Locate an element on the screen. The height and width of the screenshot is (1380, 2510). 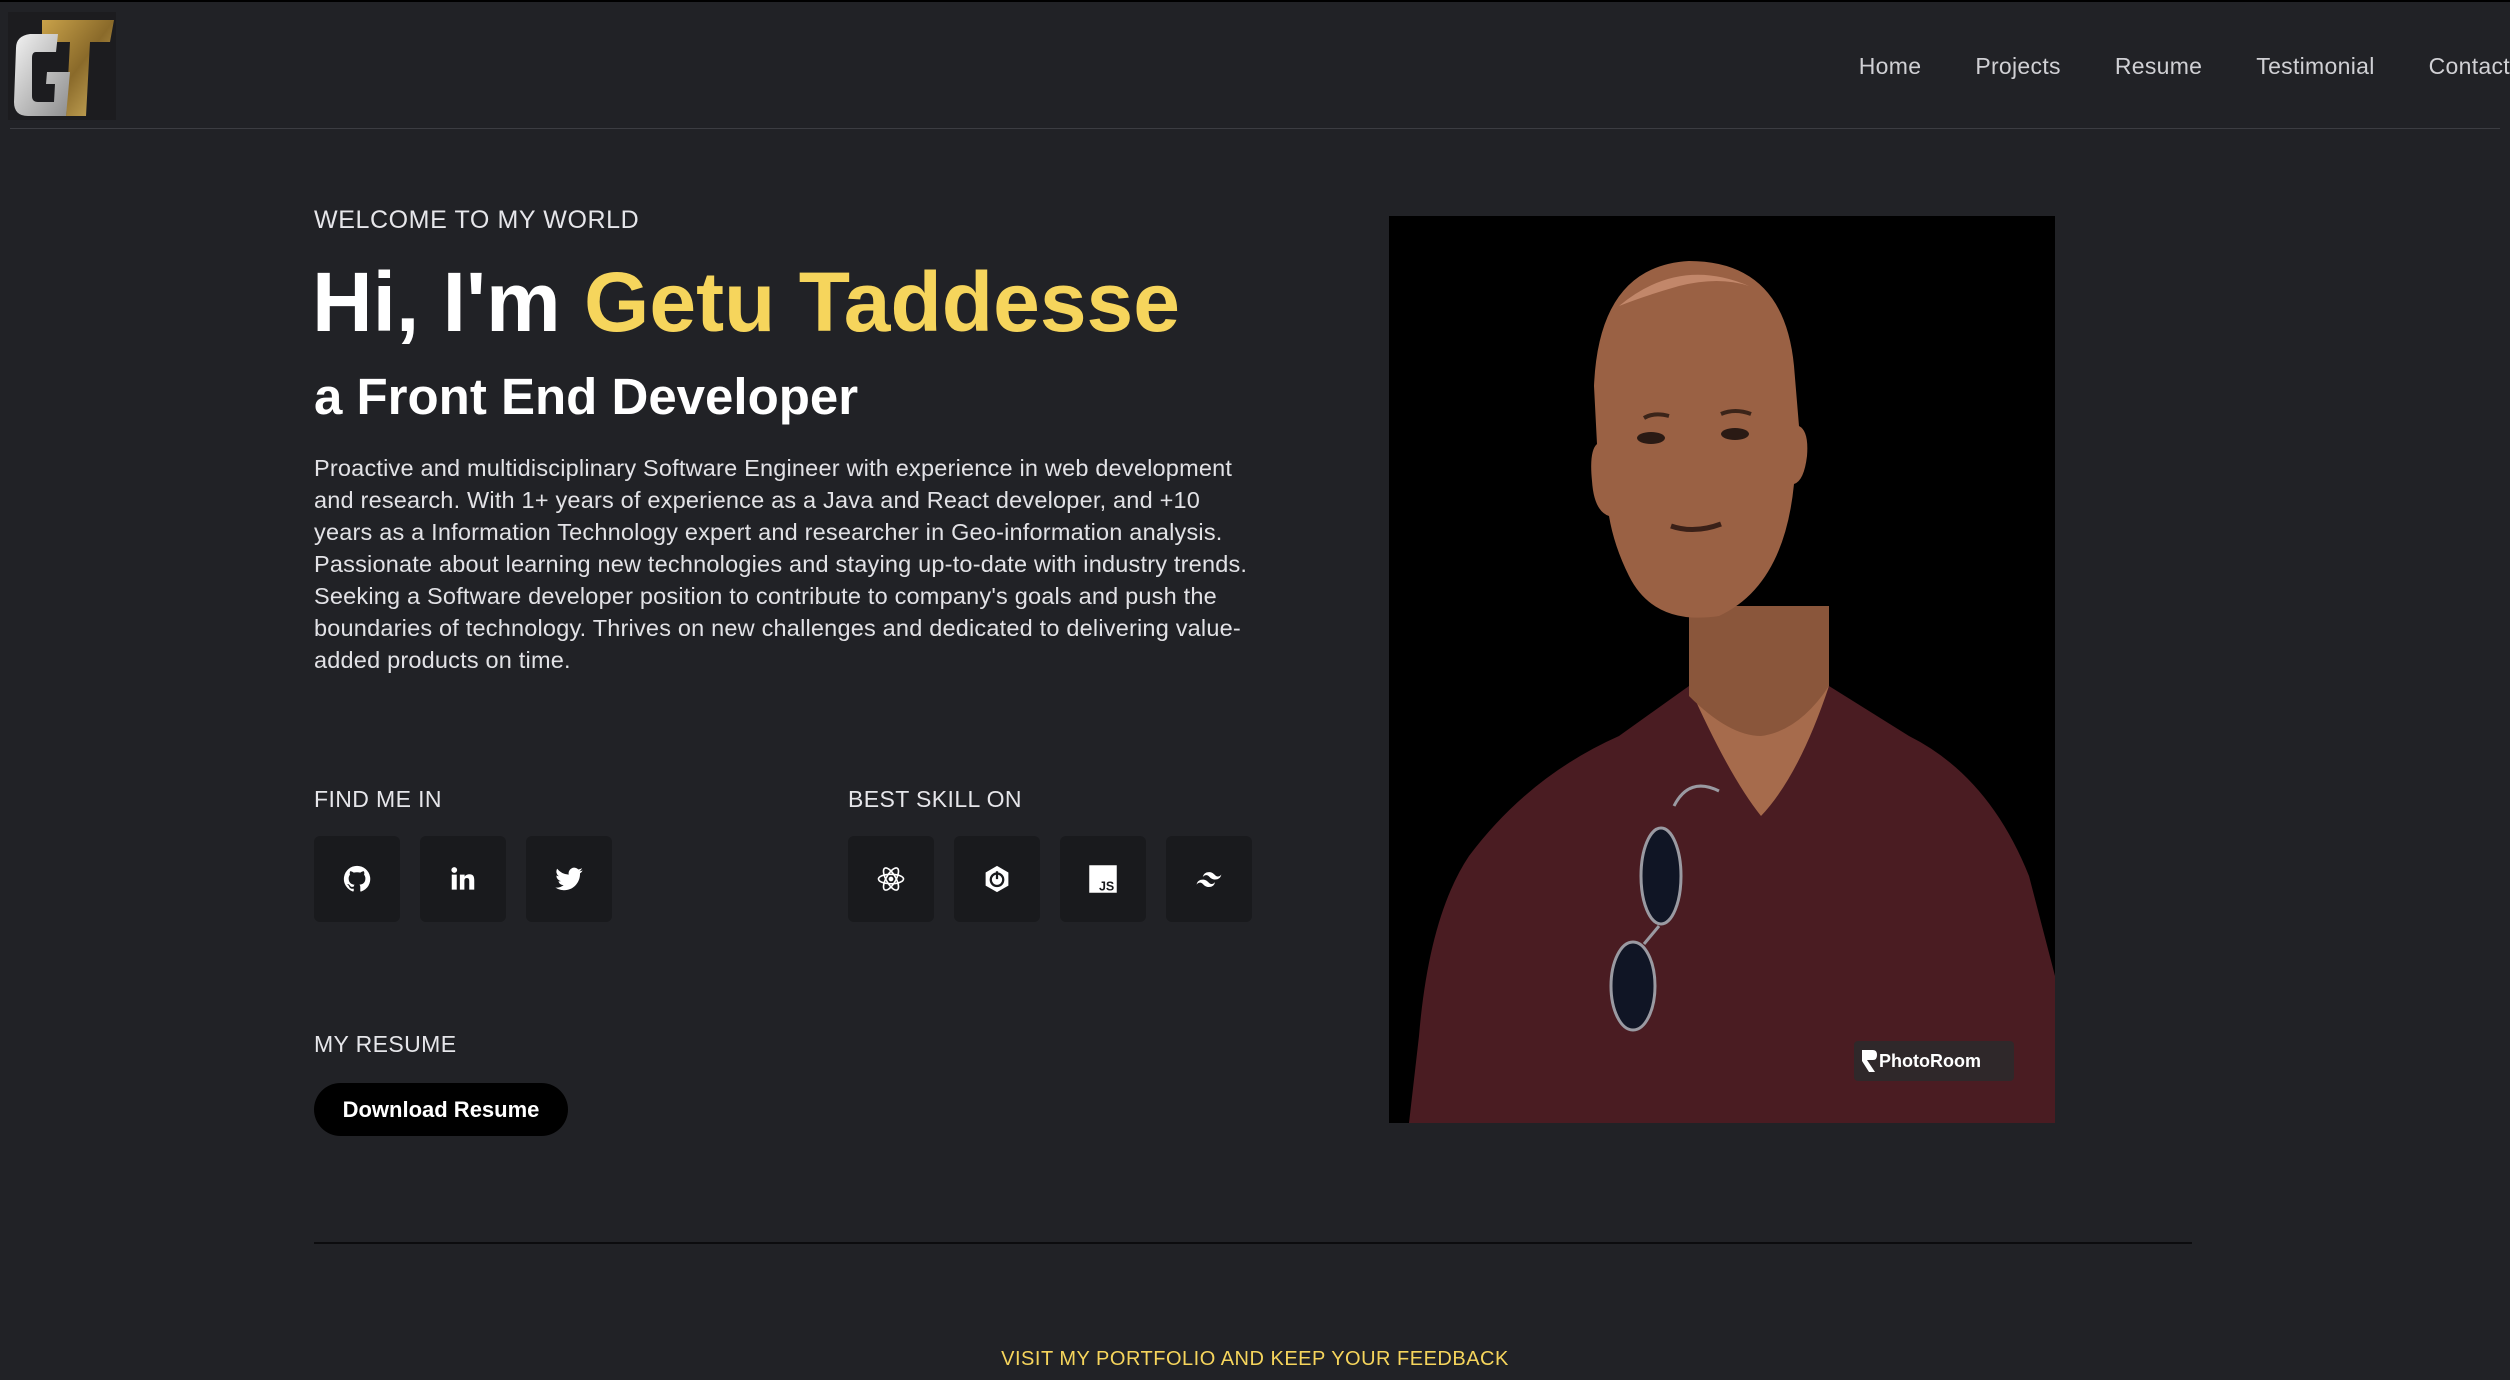
top-border is located at coordinates (1255, 1).